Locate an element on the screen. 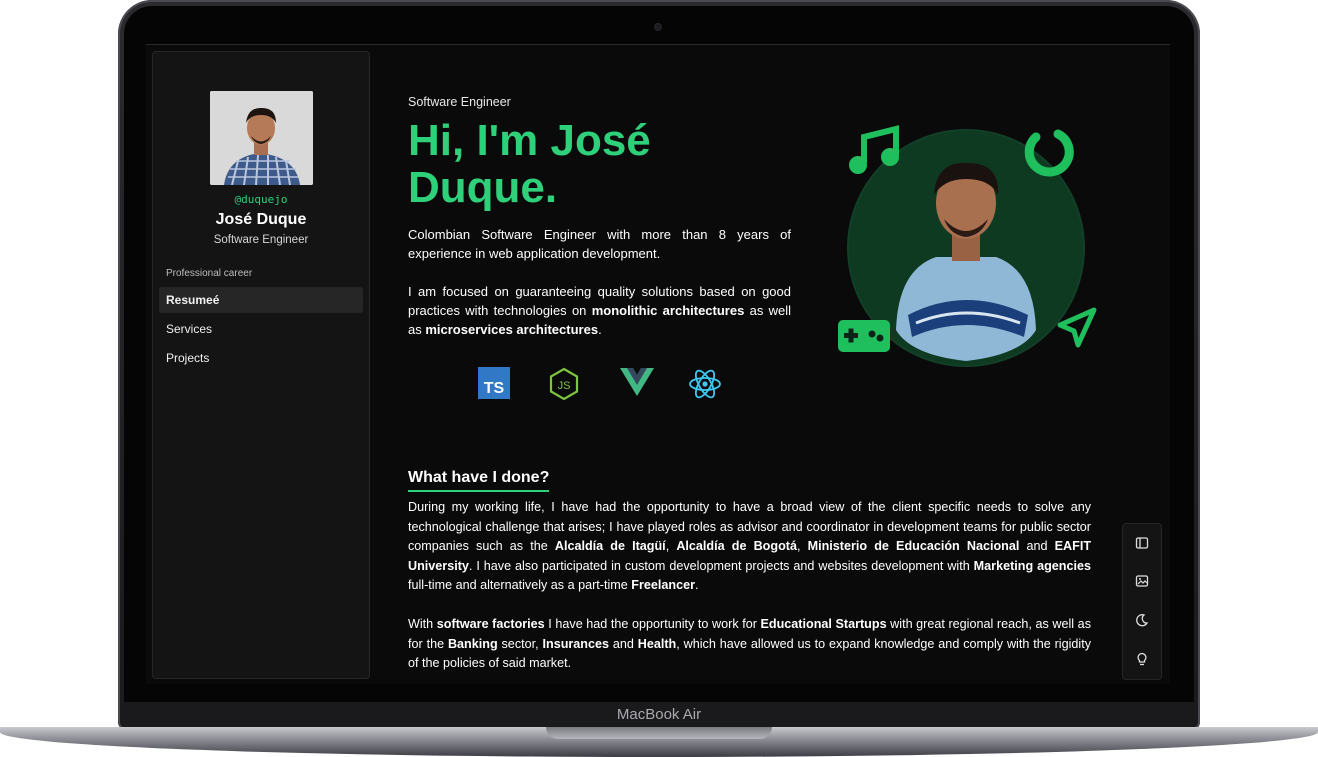 The image size is (1318, 757). music-note-icon is located at coordinates (874, 149).